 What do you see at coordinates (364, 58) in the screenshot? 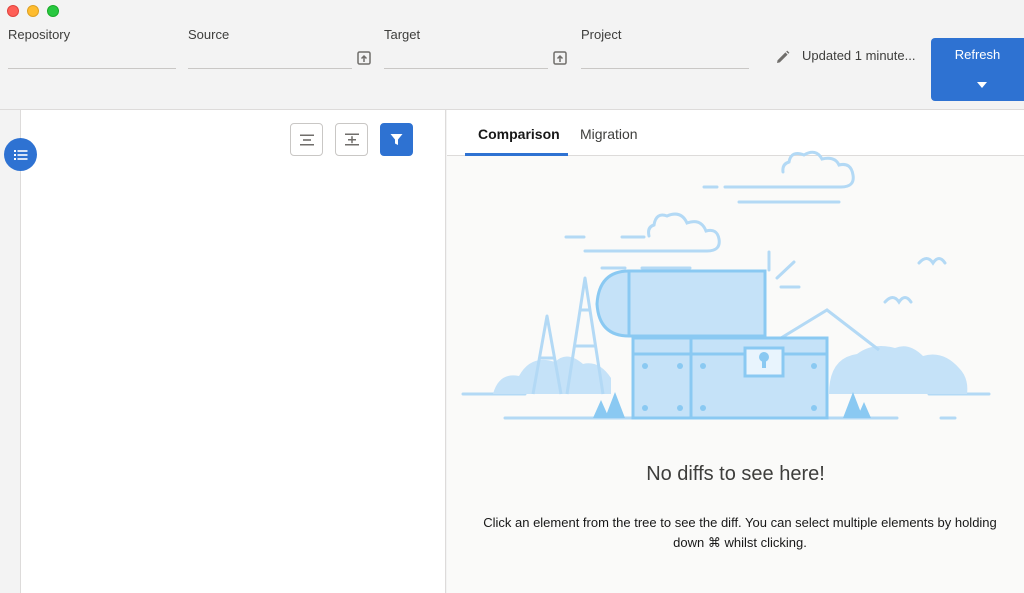
I see `source-upload-icon` at bounding box center [364, 58].